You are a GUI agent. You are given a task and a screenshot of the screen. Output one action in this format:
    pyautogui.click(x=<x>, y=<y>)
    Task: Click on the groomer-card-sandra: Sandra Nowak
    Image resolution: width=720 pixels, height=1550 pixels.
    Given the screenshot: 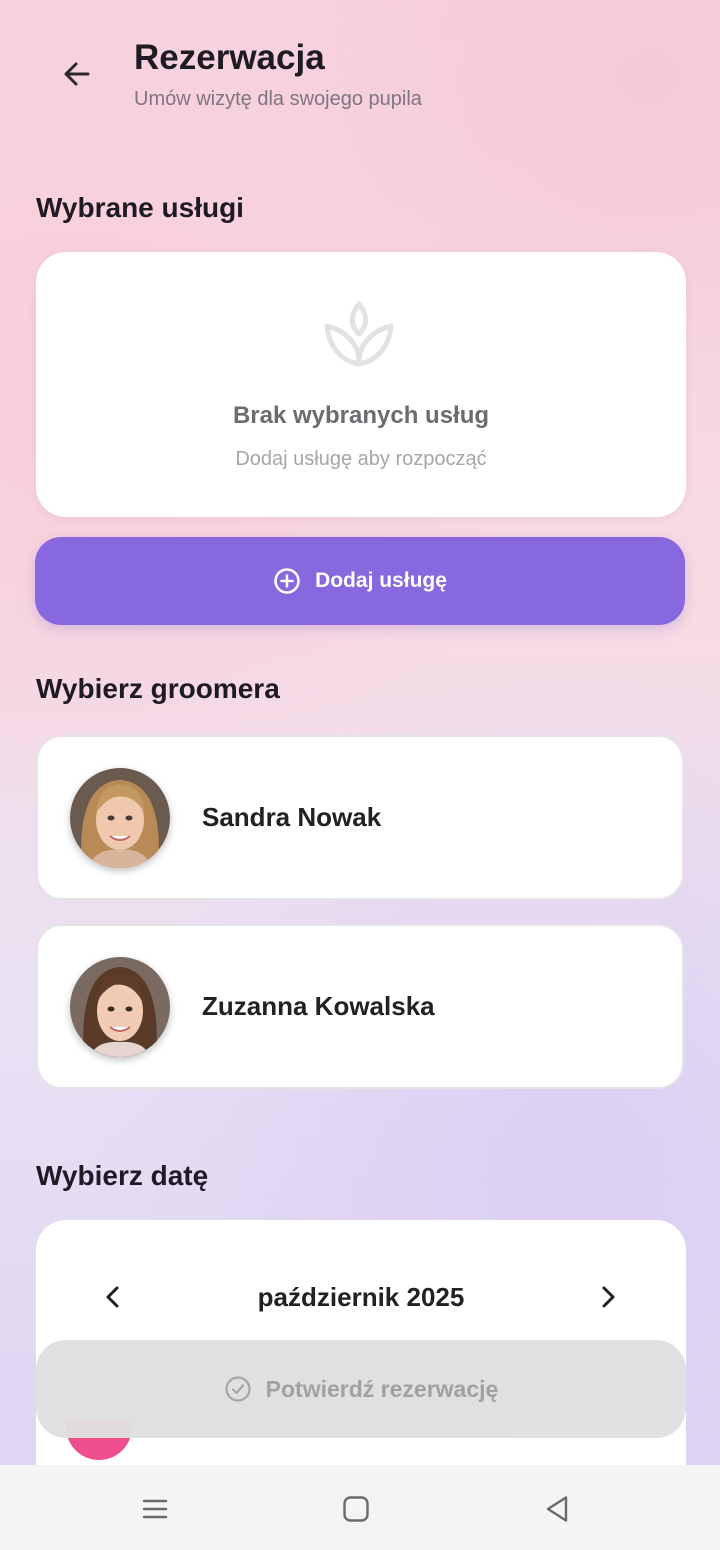 What is the action you would take?
    pyautogui.click(x=360, y=817)
    